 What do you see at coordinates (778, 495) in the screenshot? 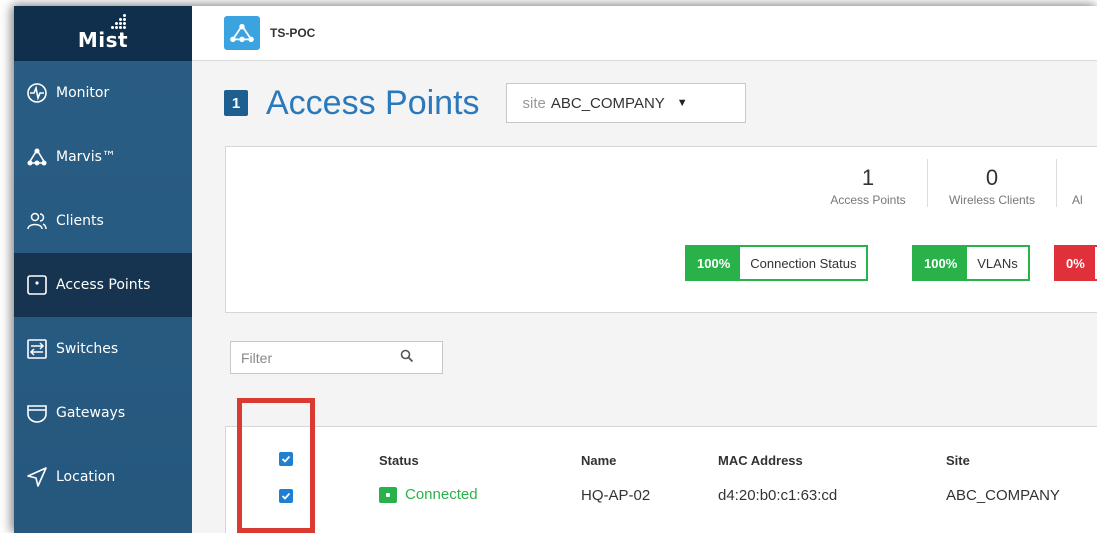
I see `table-row-mac: d4:20:b0:c1:63:cd` at bounding box center [778, 495].